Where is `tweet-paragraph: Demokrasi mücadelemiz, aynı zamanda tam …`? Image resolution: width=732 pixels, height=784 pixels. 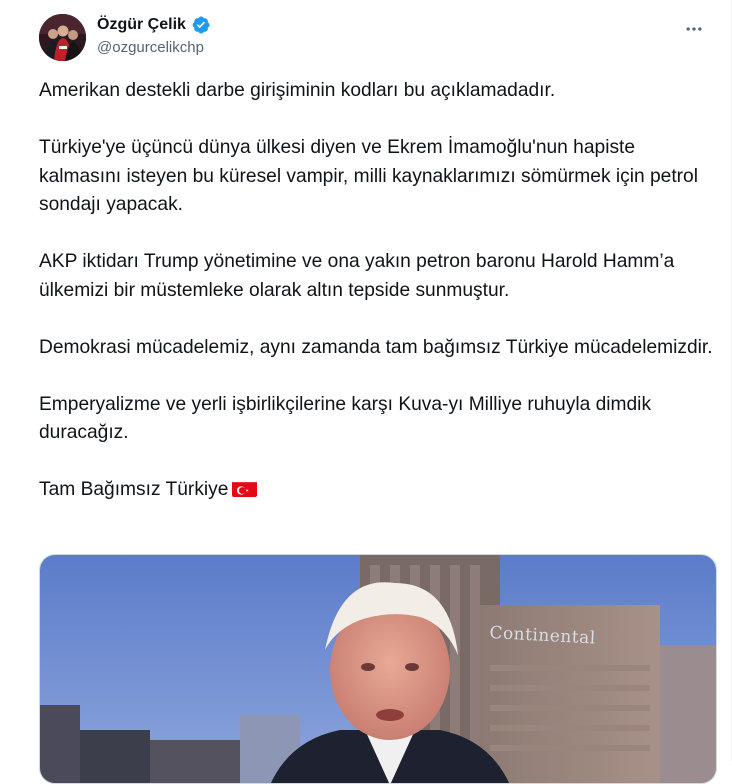 tweet-paragraph: Demokrasi mücadelemiz, aynı zamanda tam … is located at coordinates (376, 347).